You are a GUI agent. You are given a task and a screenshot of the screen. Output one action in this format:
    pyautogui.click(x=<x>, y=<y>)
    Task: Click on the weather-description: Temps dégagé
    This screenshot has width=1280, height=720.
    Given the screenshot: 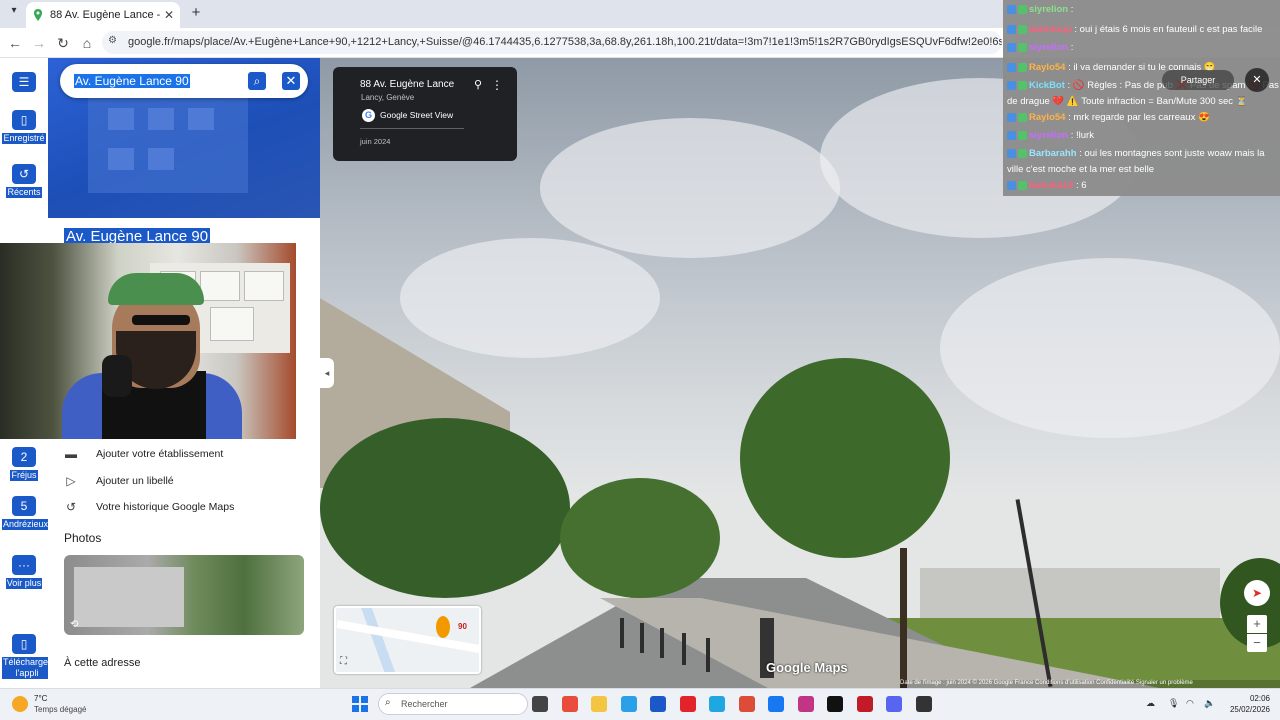 What is the action you would take?
    pyautogui.click(x=60, y=709)
    